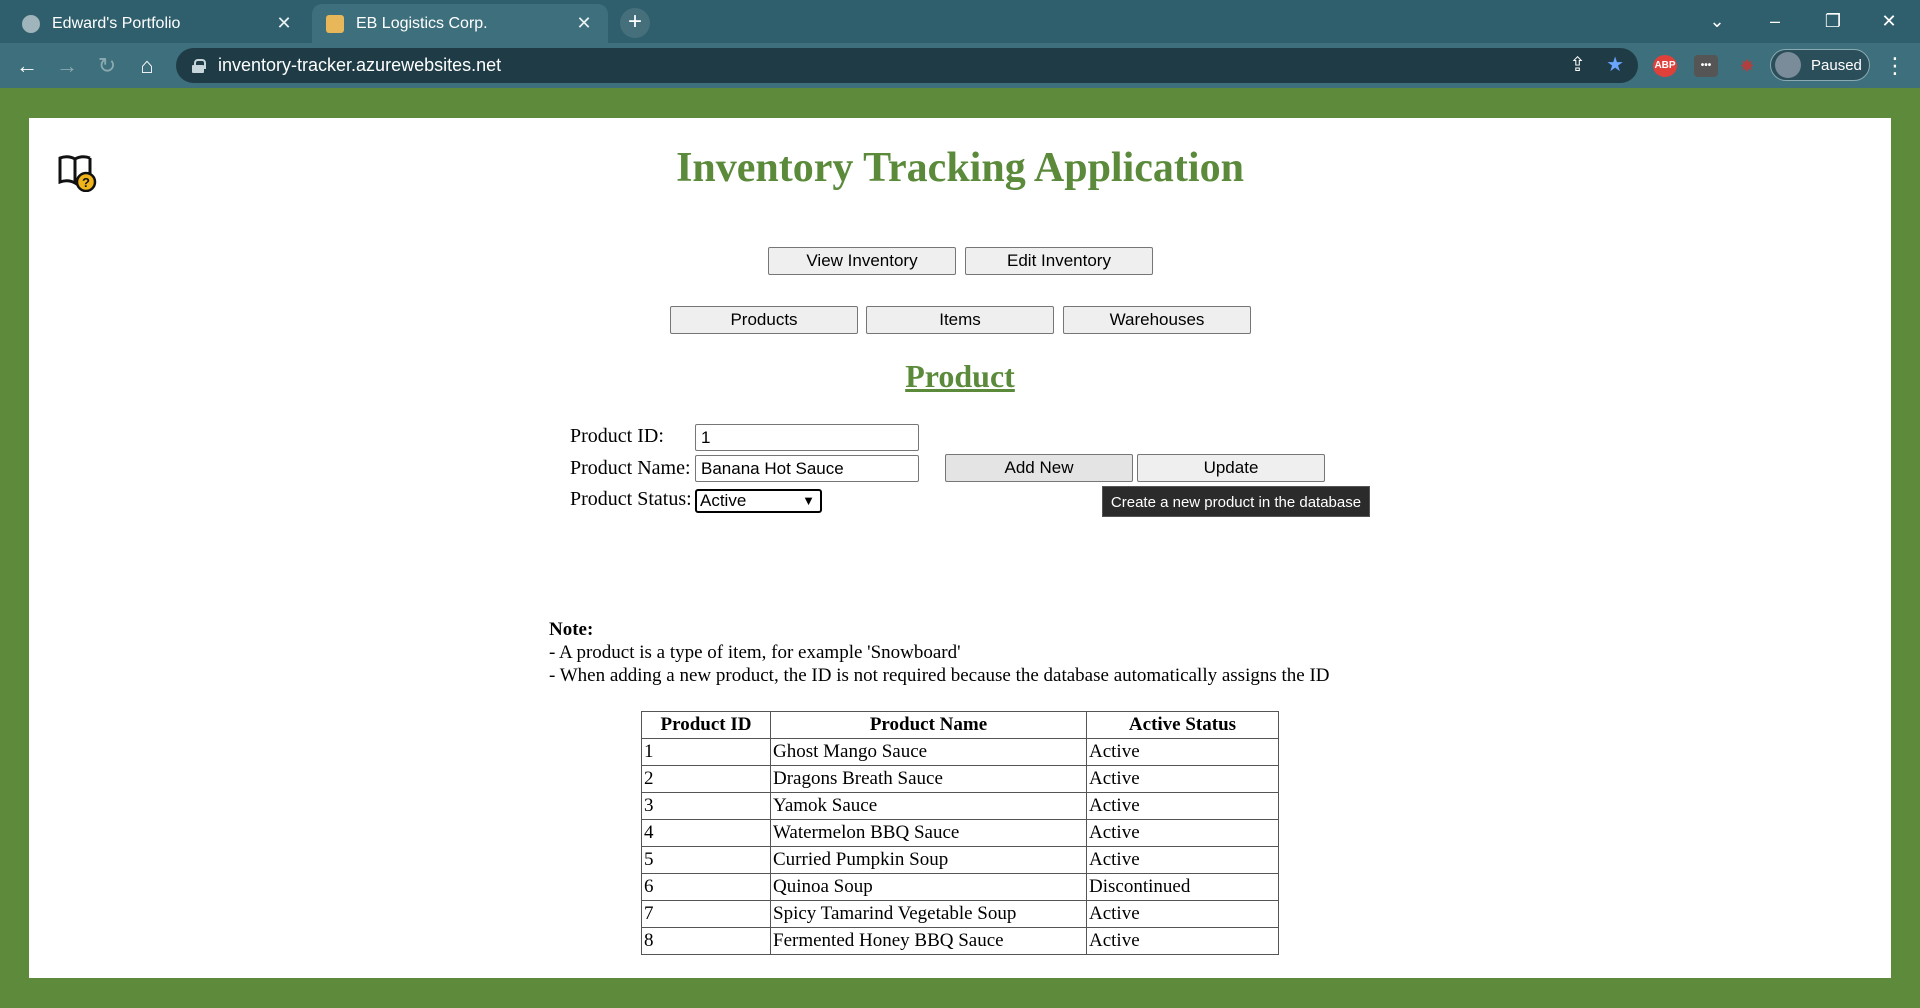  I want to click on update-button: Update, so click(1231, 468).